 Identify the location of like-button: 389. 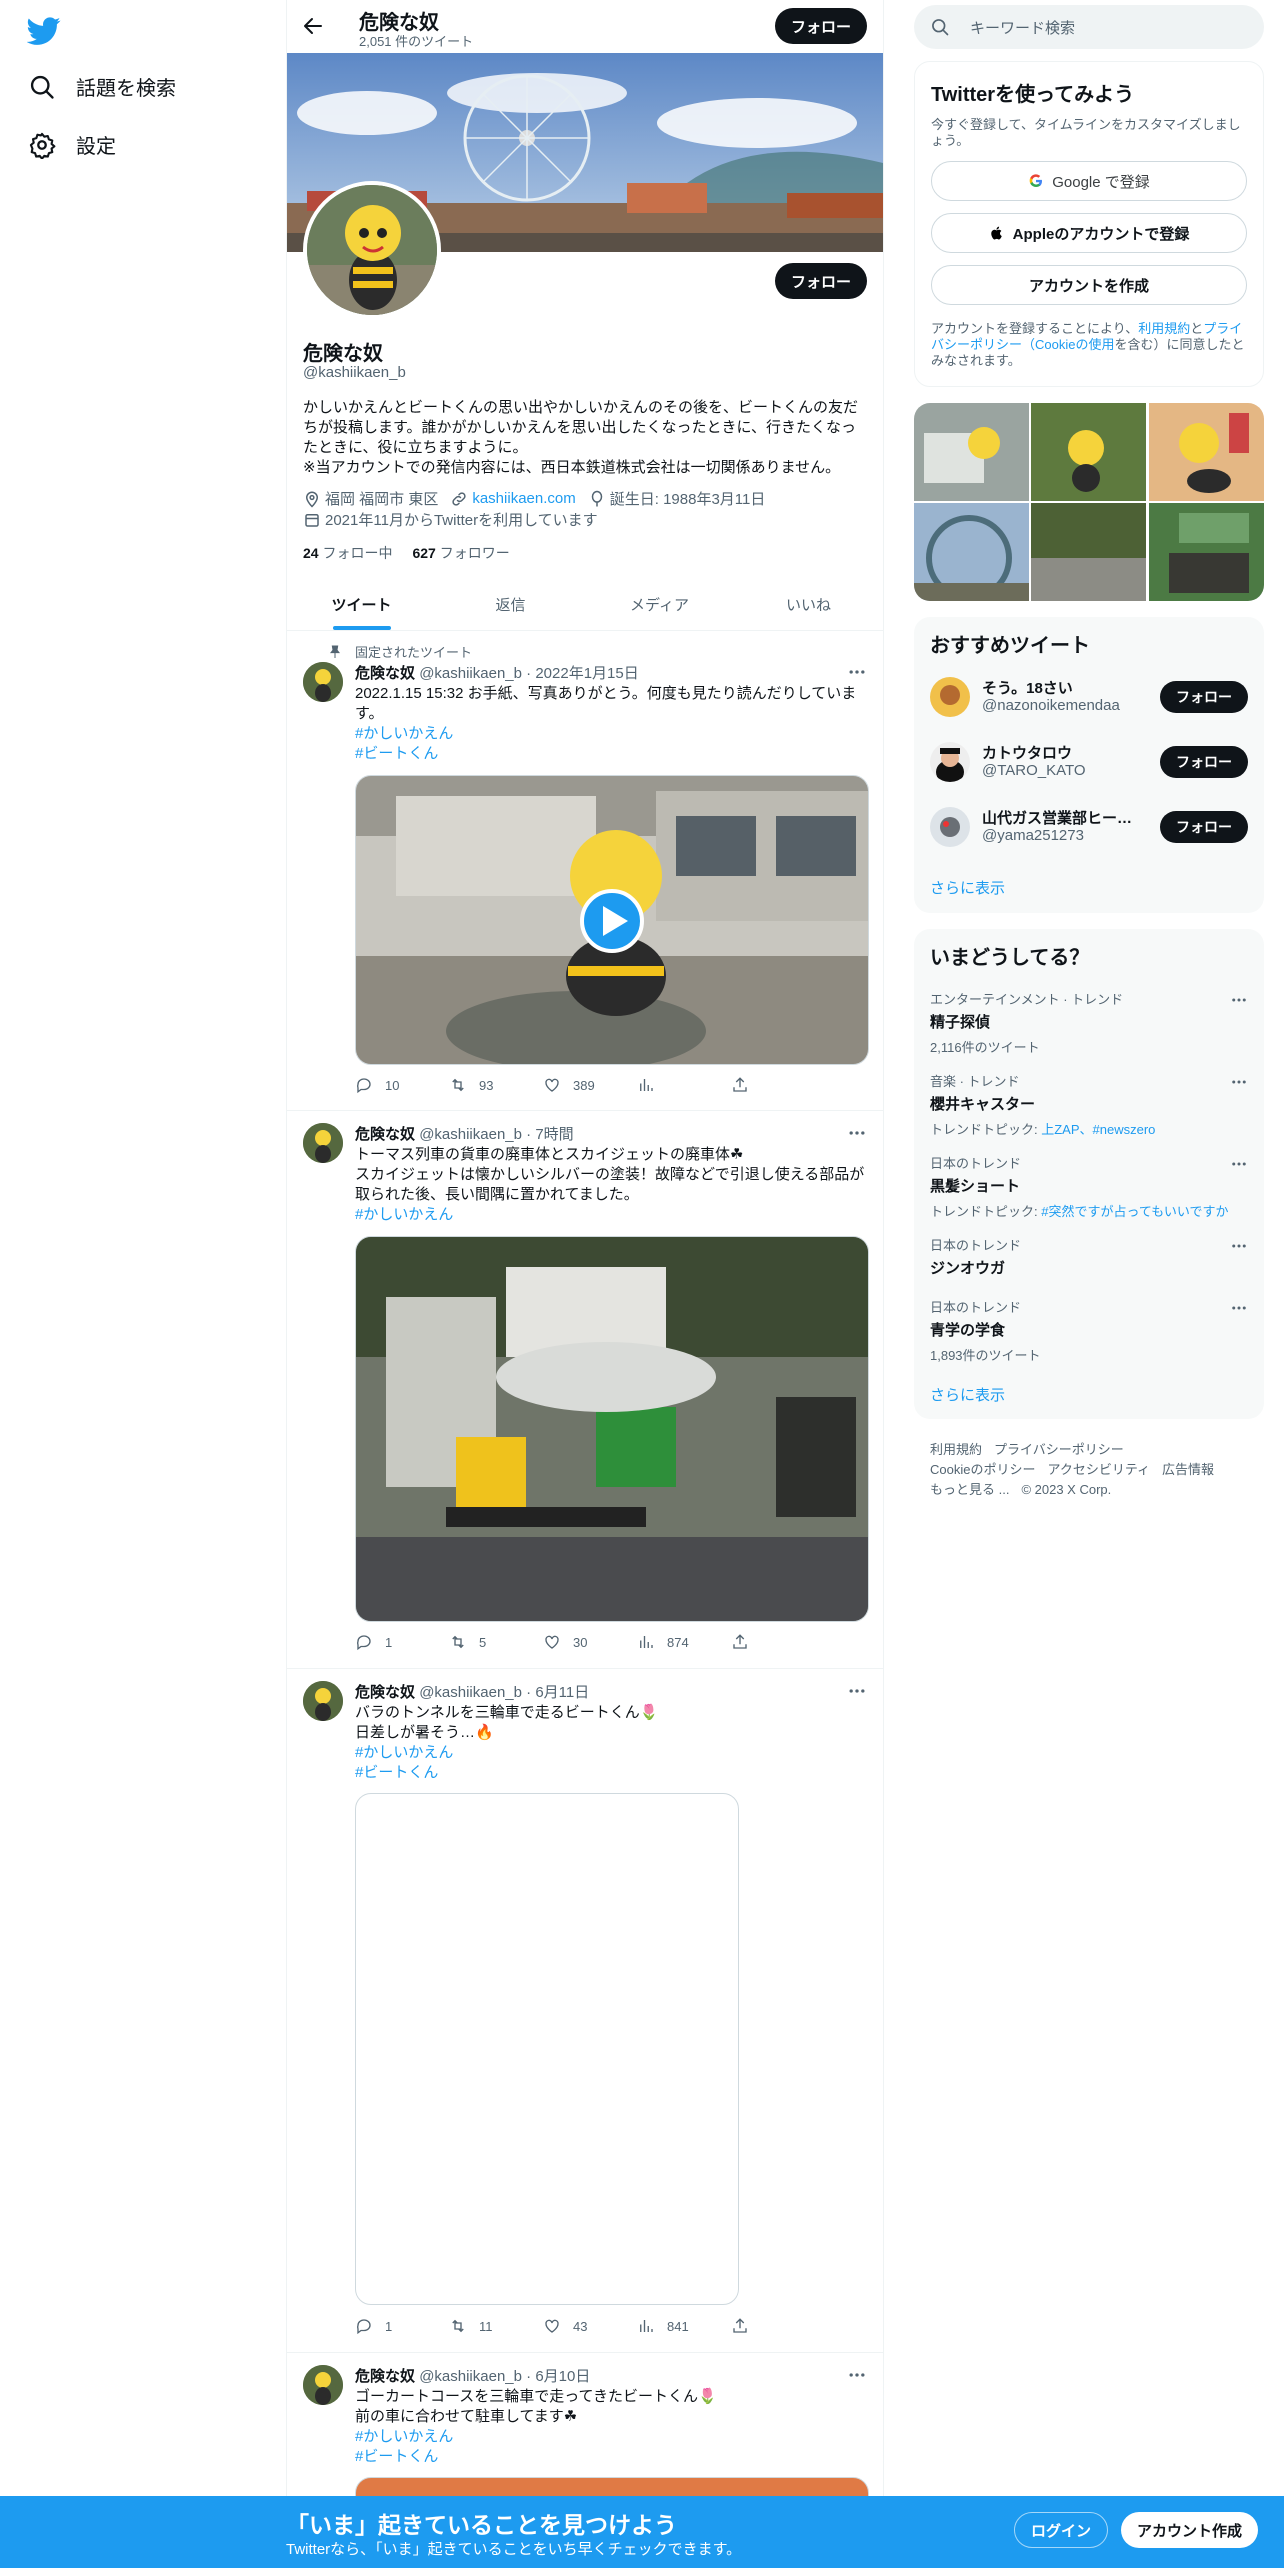
(590, 1085).